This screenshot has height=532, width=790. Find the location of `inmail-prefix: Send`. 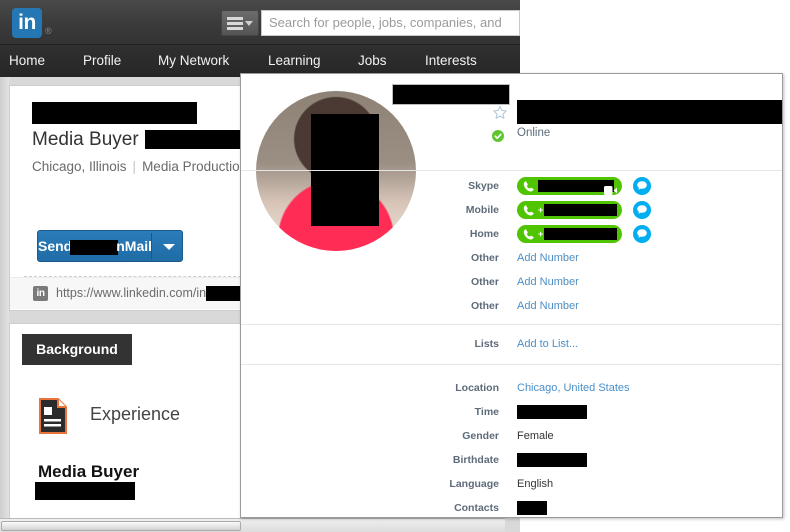

inmail-prefix: Send is located at coordinates (55, 246).